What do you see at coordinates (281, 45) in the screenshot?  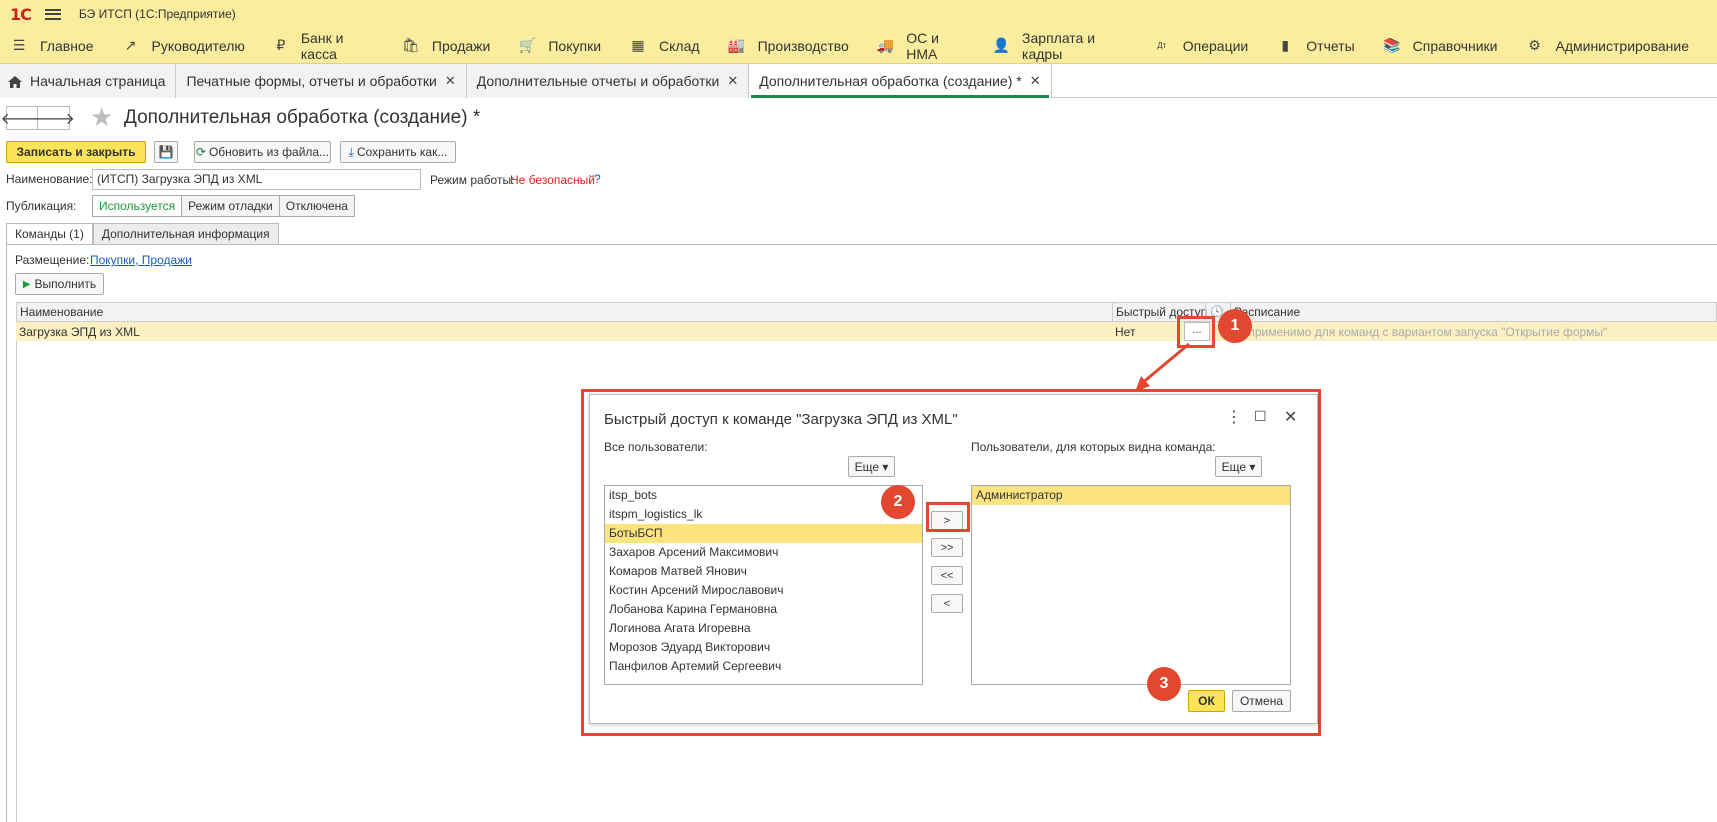 I see `ruble-icon: ₽` at bounding box center [281, 45].